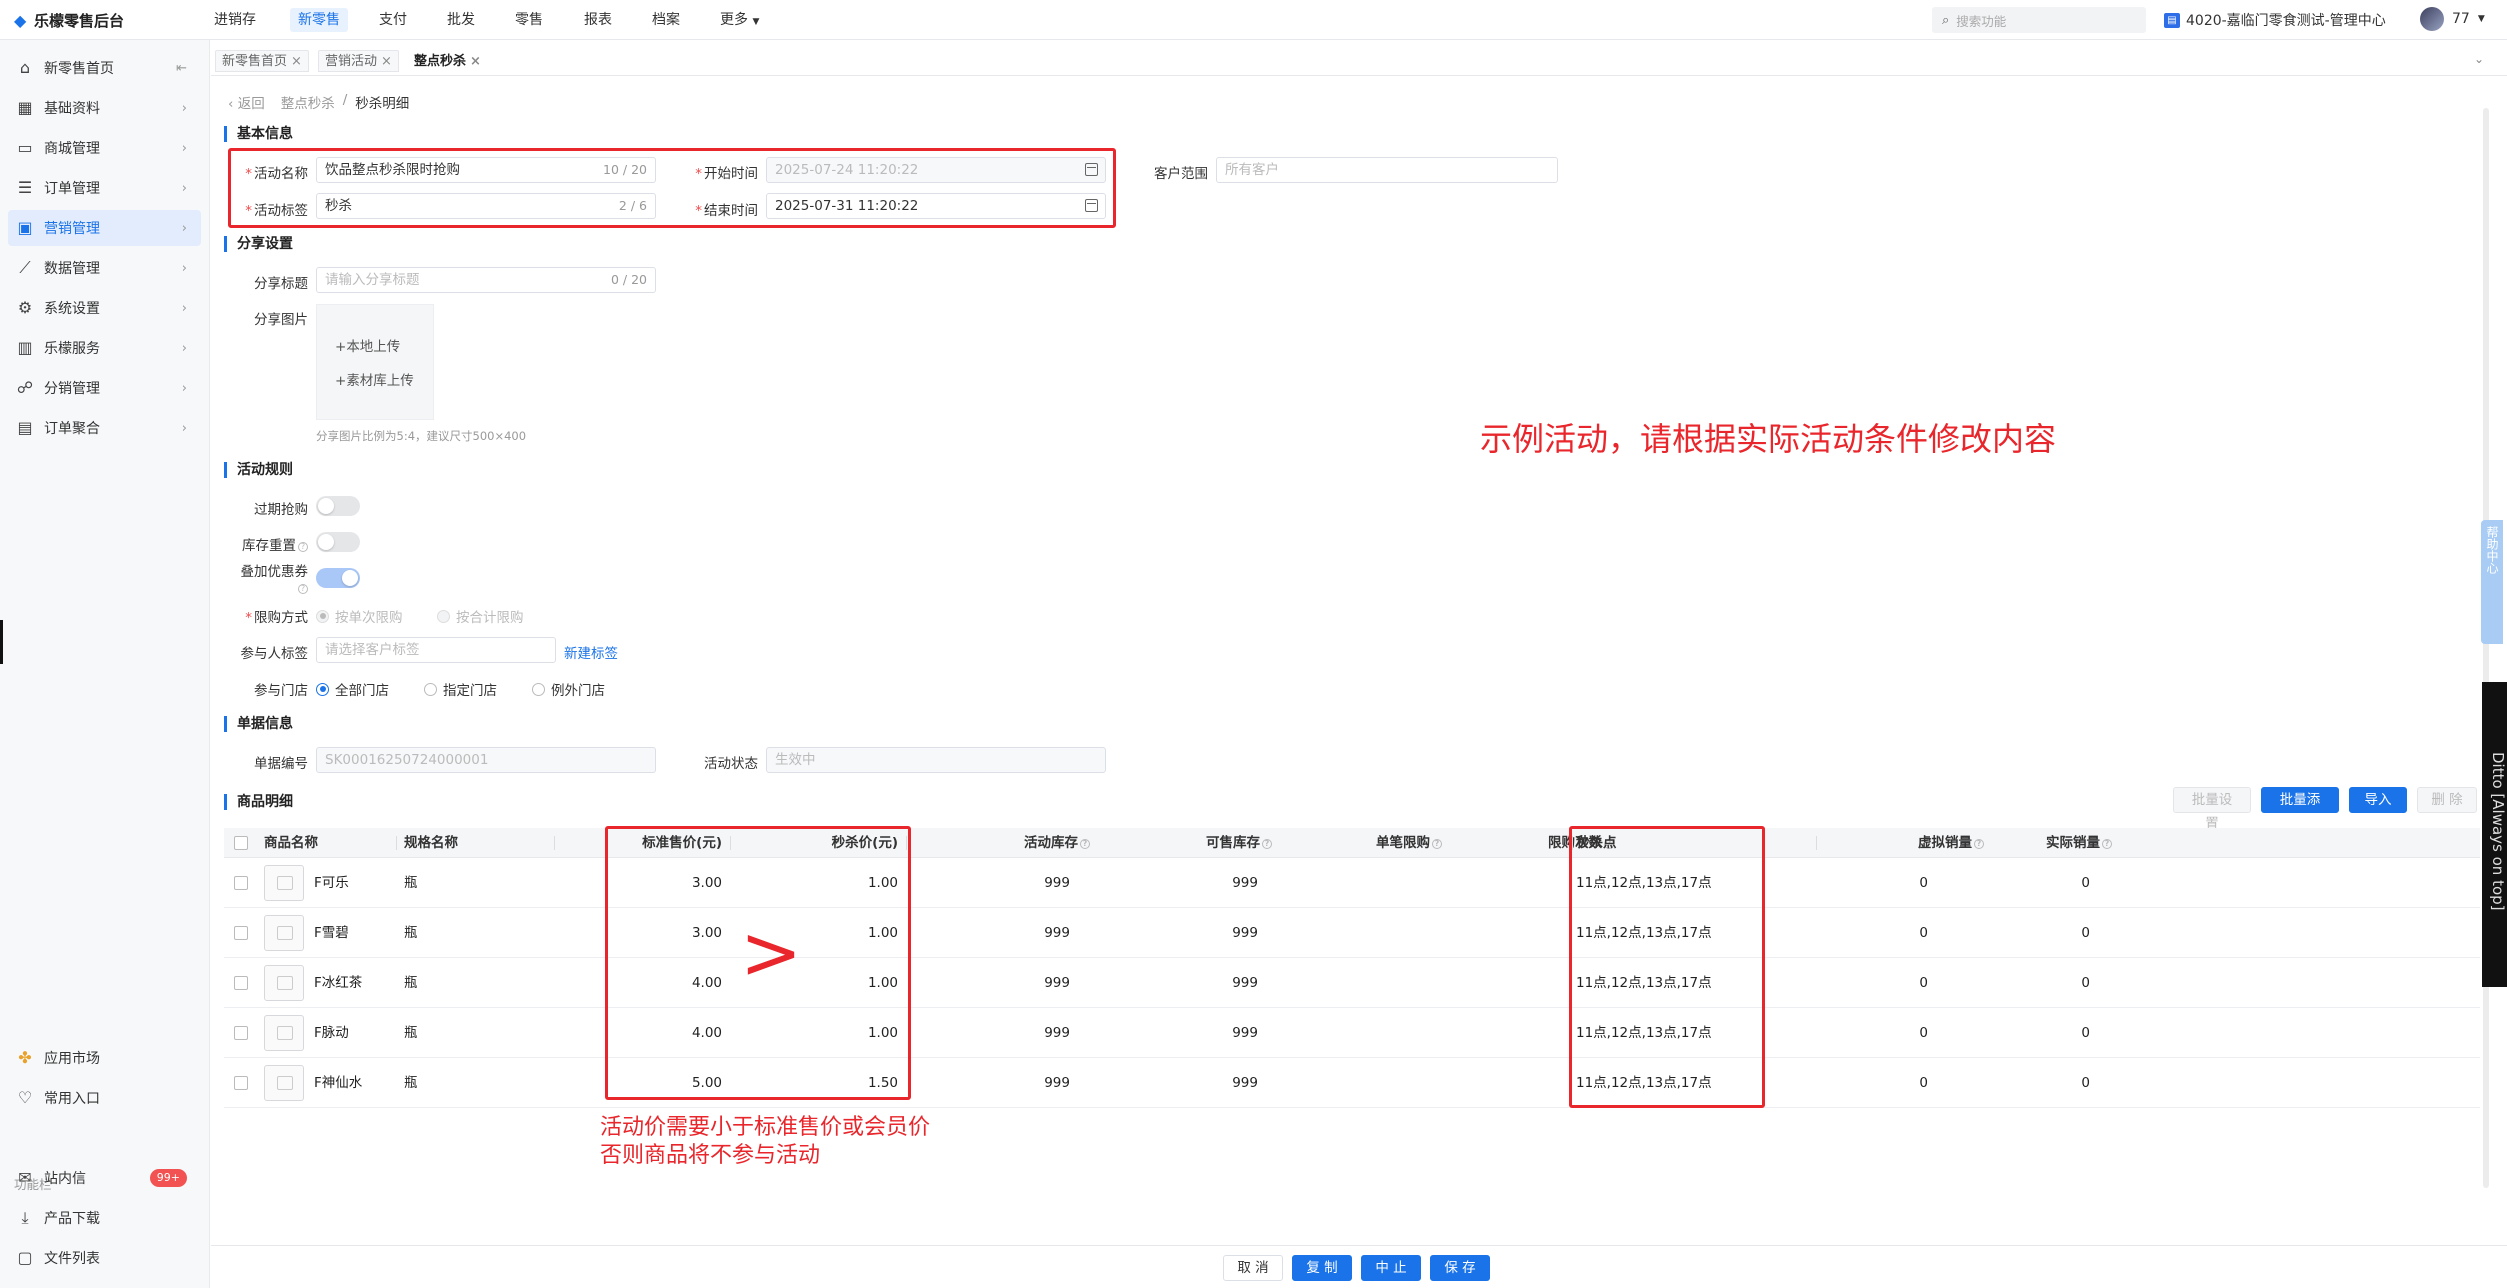 This screenshot has height=1288, width=2507. What do you see at coordinates (258, 802) in the screenshot?
I see `section-goods: 商品明细` at bounding box center [258, 802].